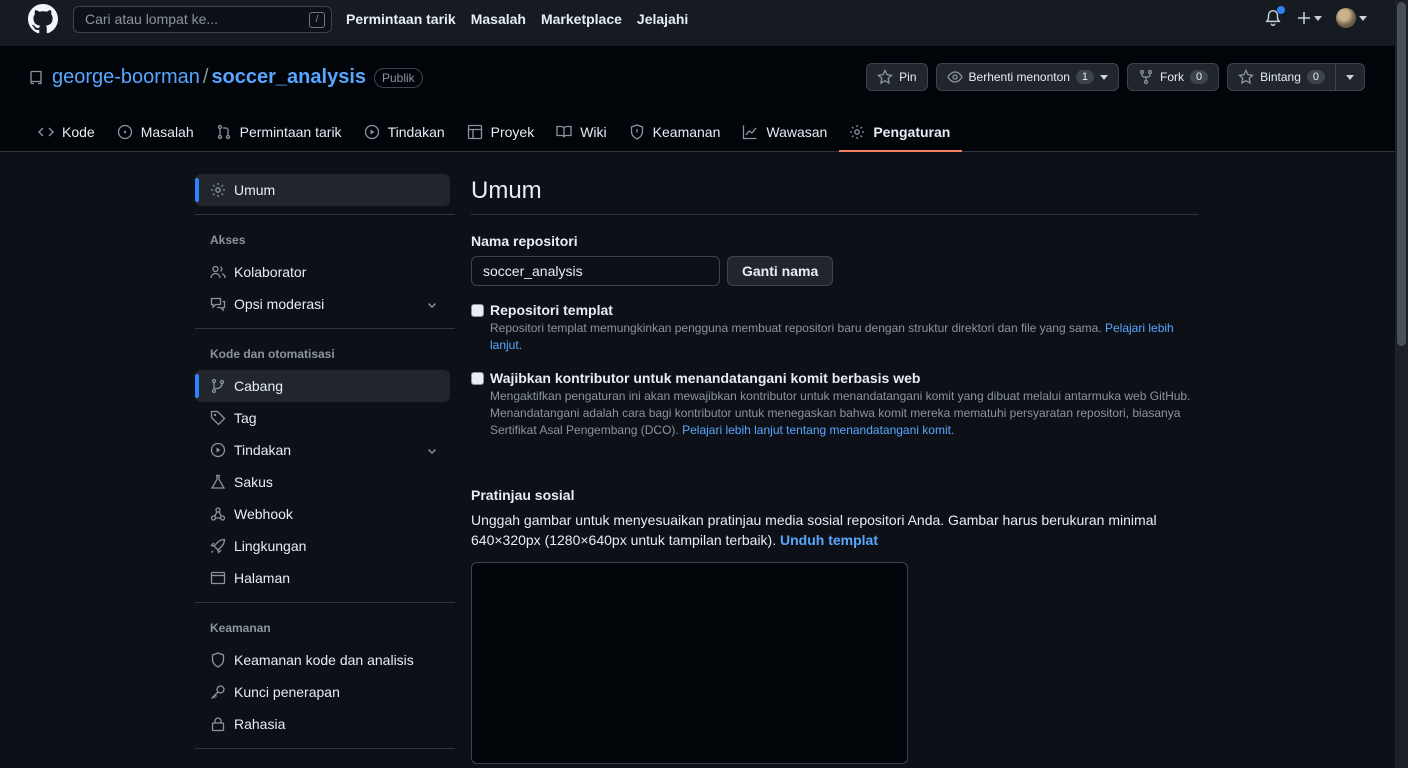 The image size is (1408, 768). I want to click on star-list-dropdown, so click(1350, 77).